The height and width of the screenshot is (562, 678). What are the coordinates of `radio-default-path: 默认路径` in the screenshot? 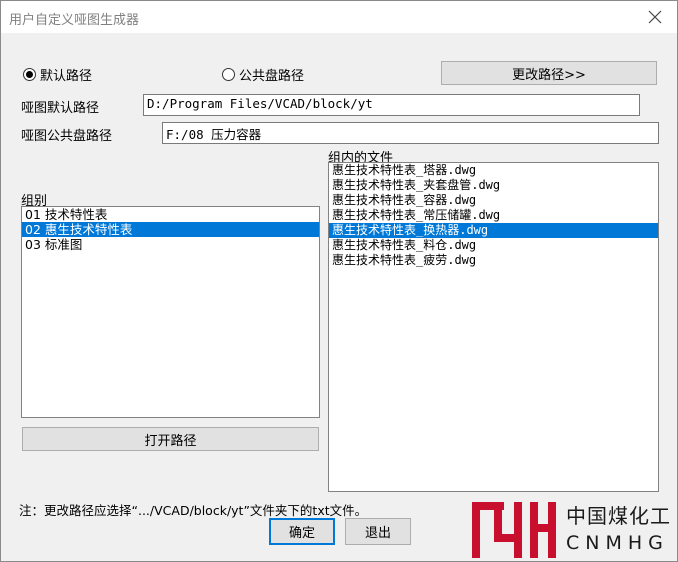 It's located at (57, 74).